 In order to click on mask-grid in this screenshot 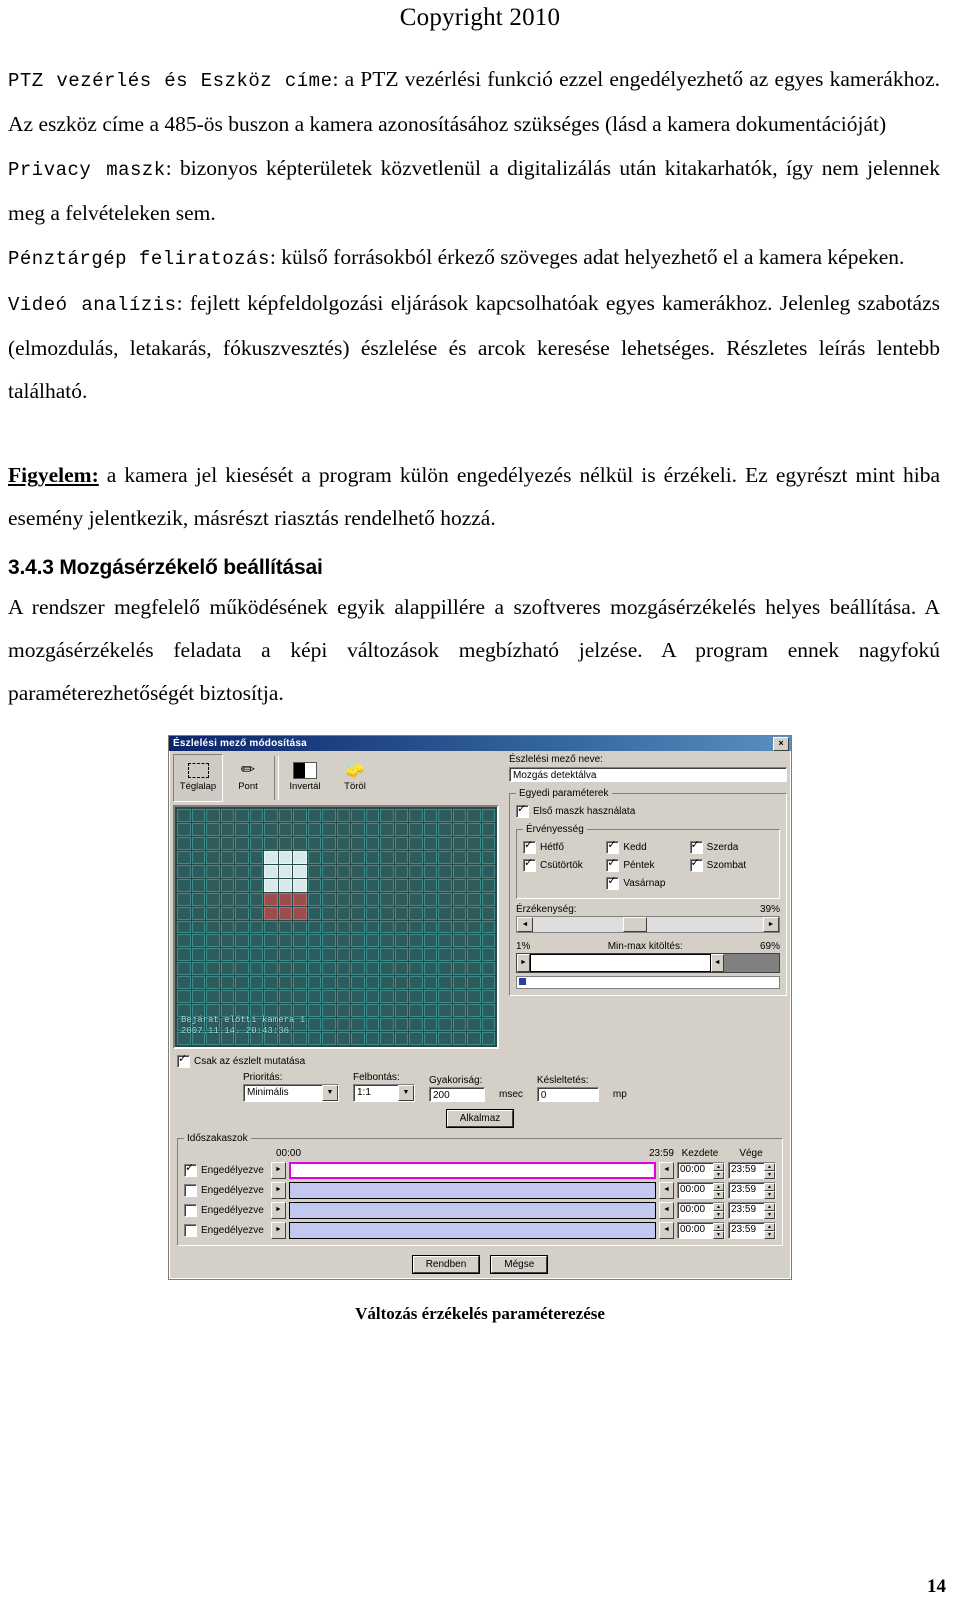, I will do `click(336, 927)`.